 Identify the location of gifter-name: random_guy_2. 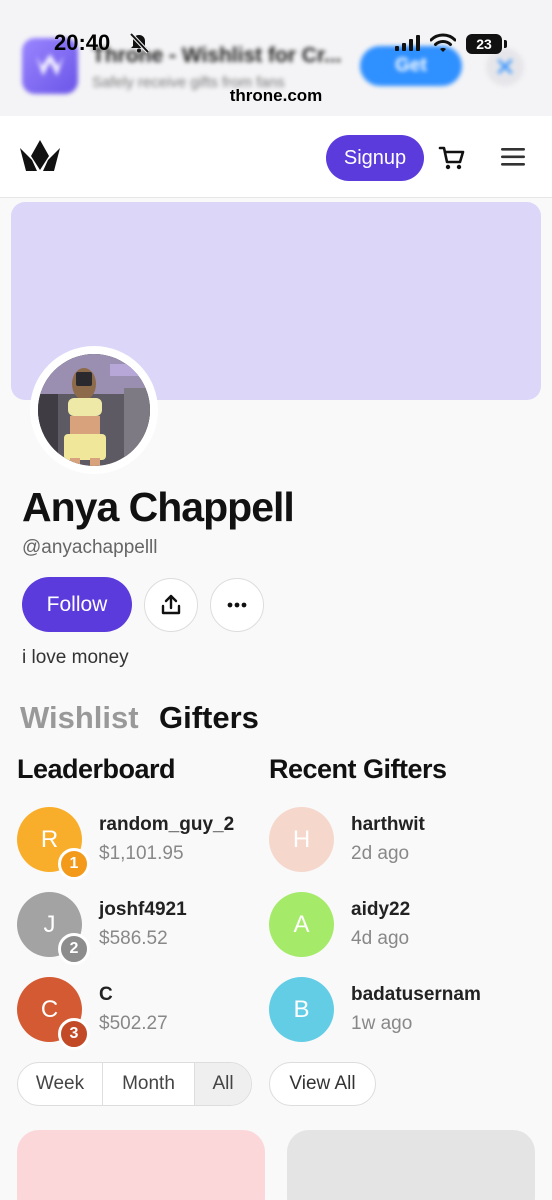
(167, 824).